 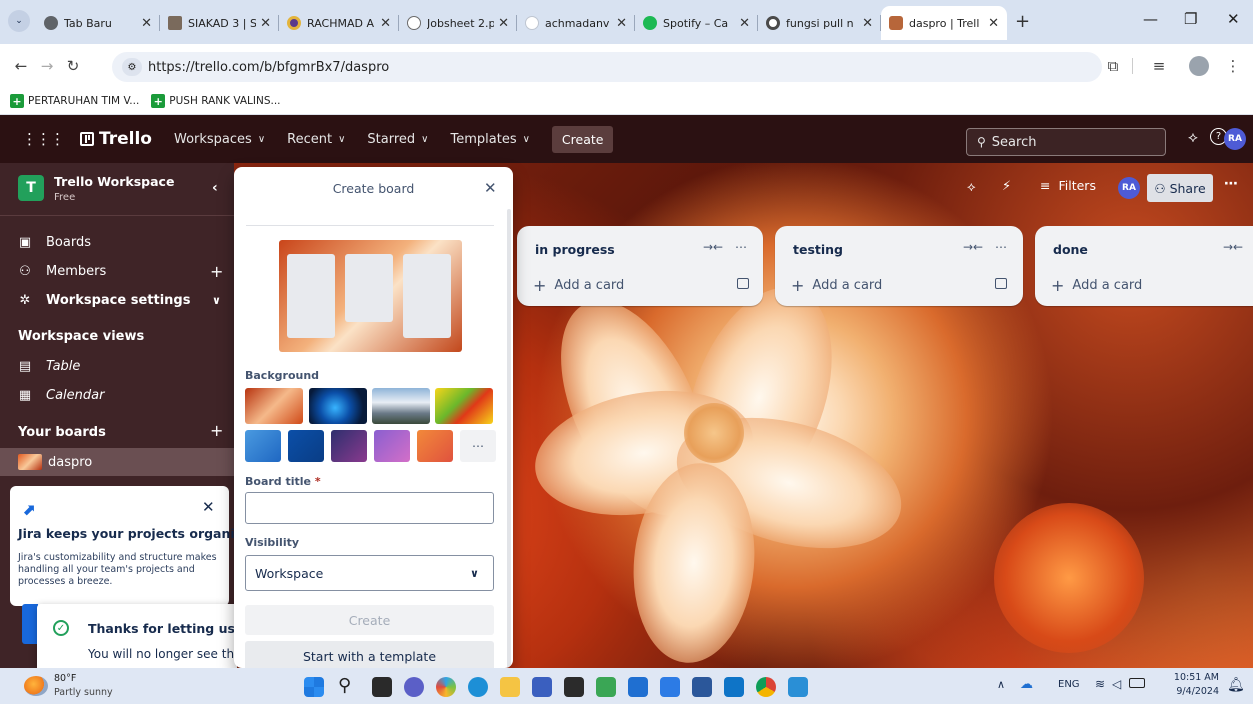 What do you see at coordinates (216, 271) in the screenshot?
I see `add-member-plus-icon: +` at bounding box center [216, 271].